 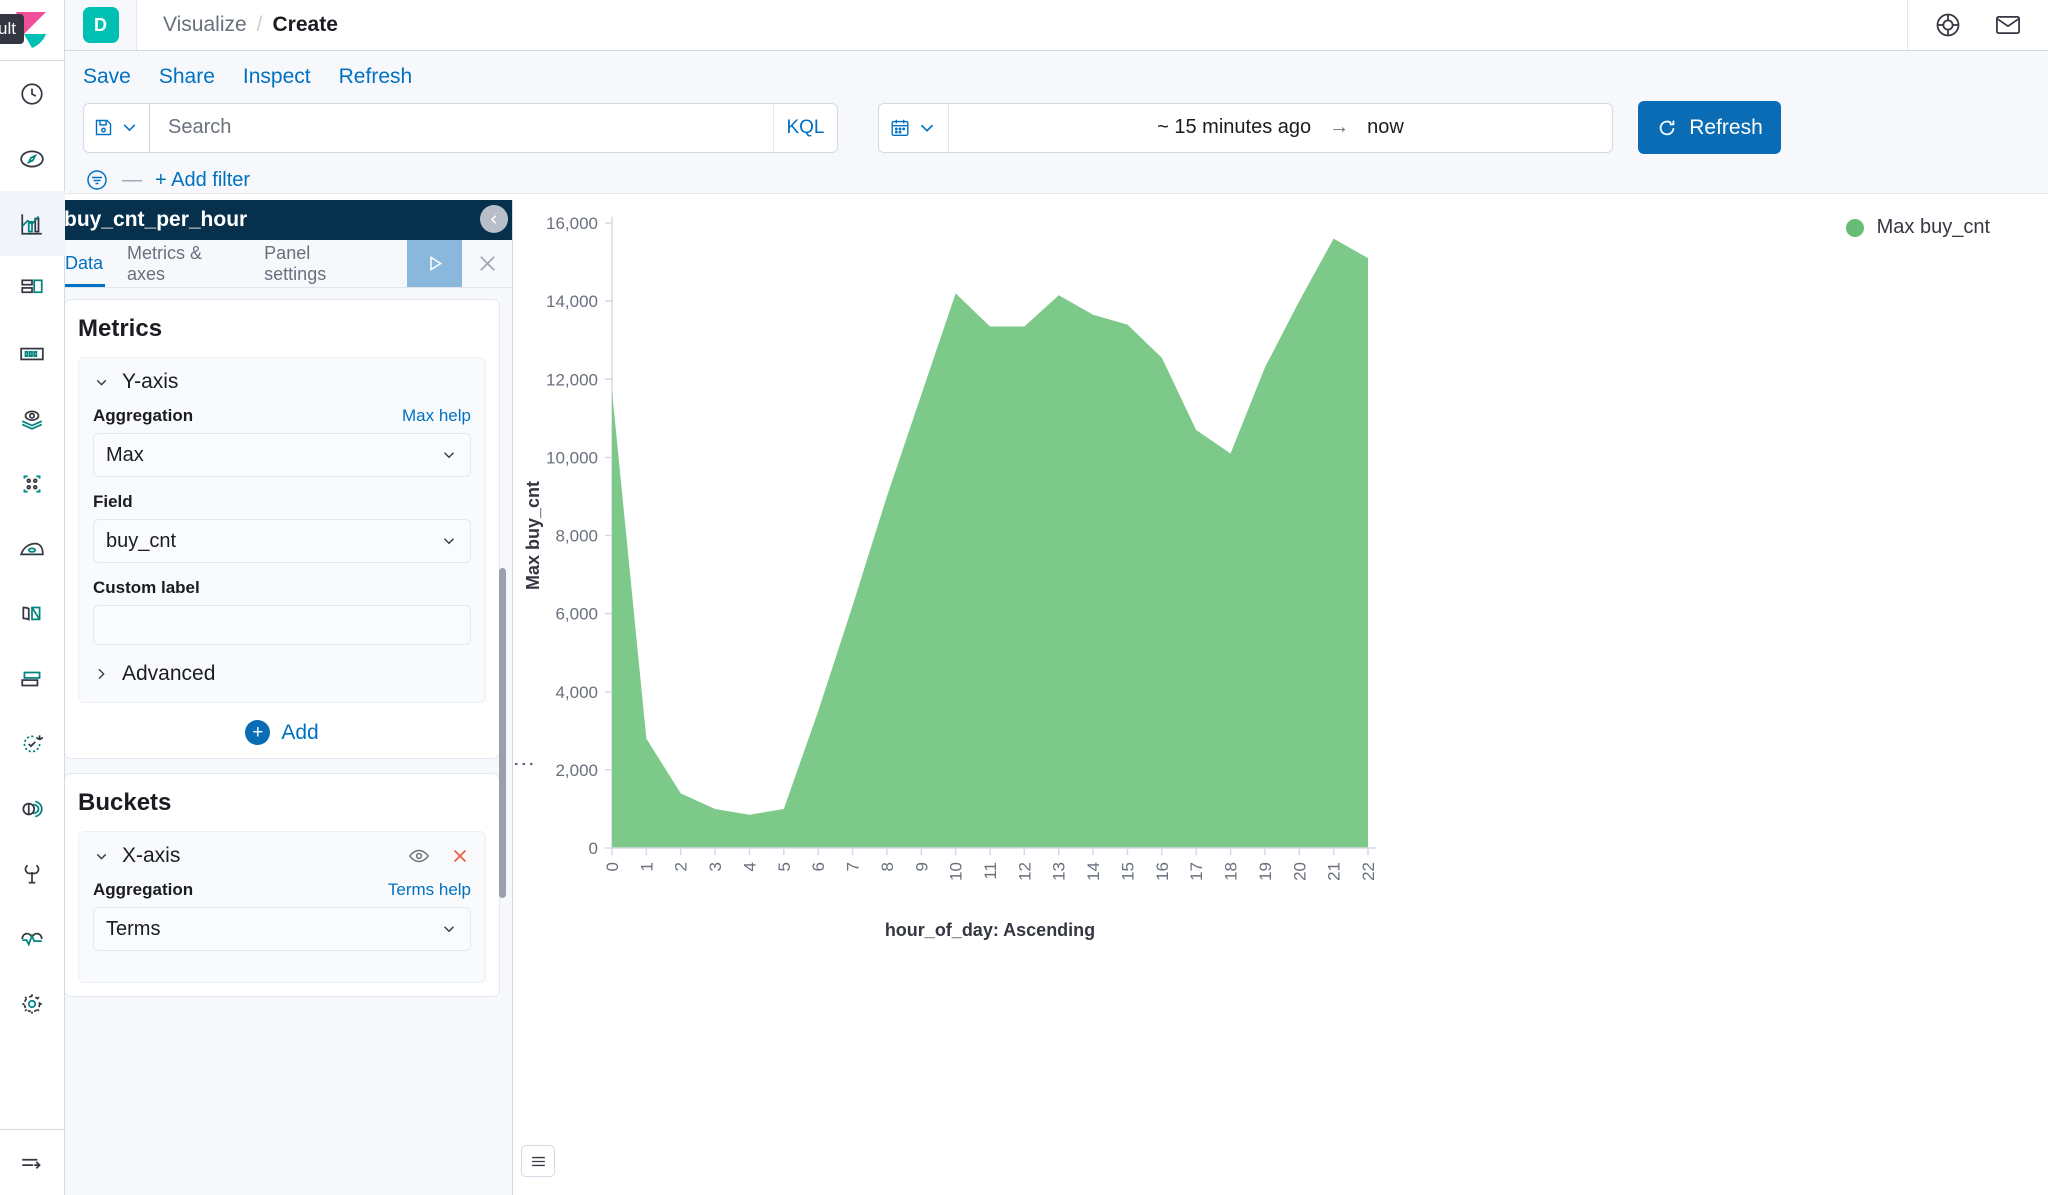 I want to click on tab-metrics-axes: Metrics & axes, so click(x=183, y=263).